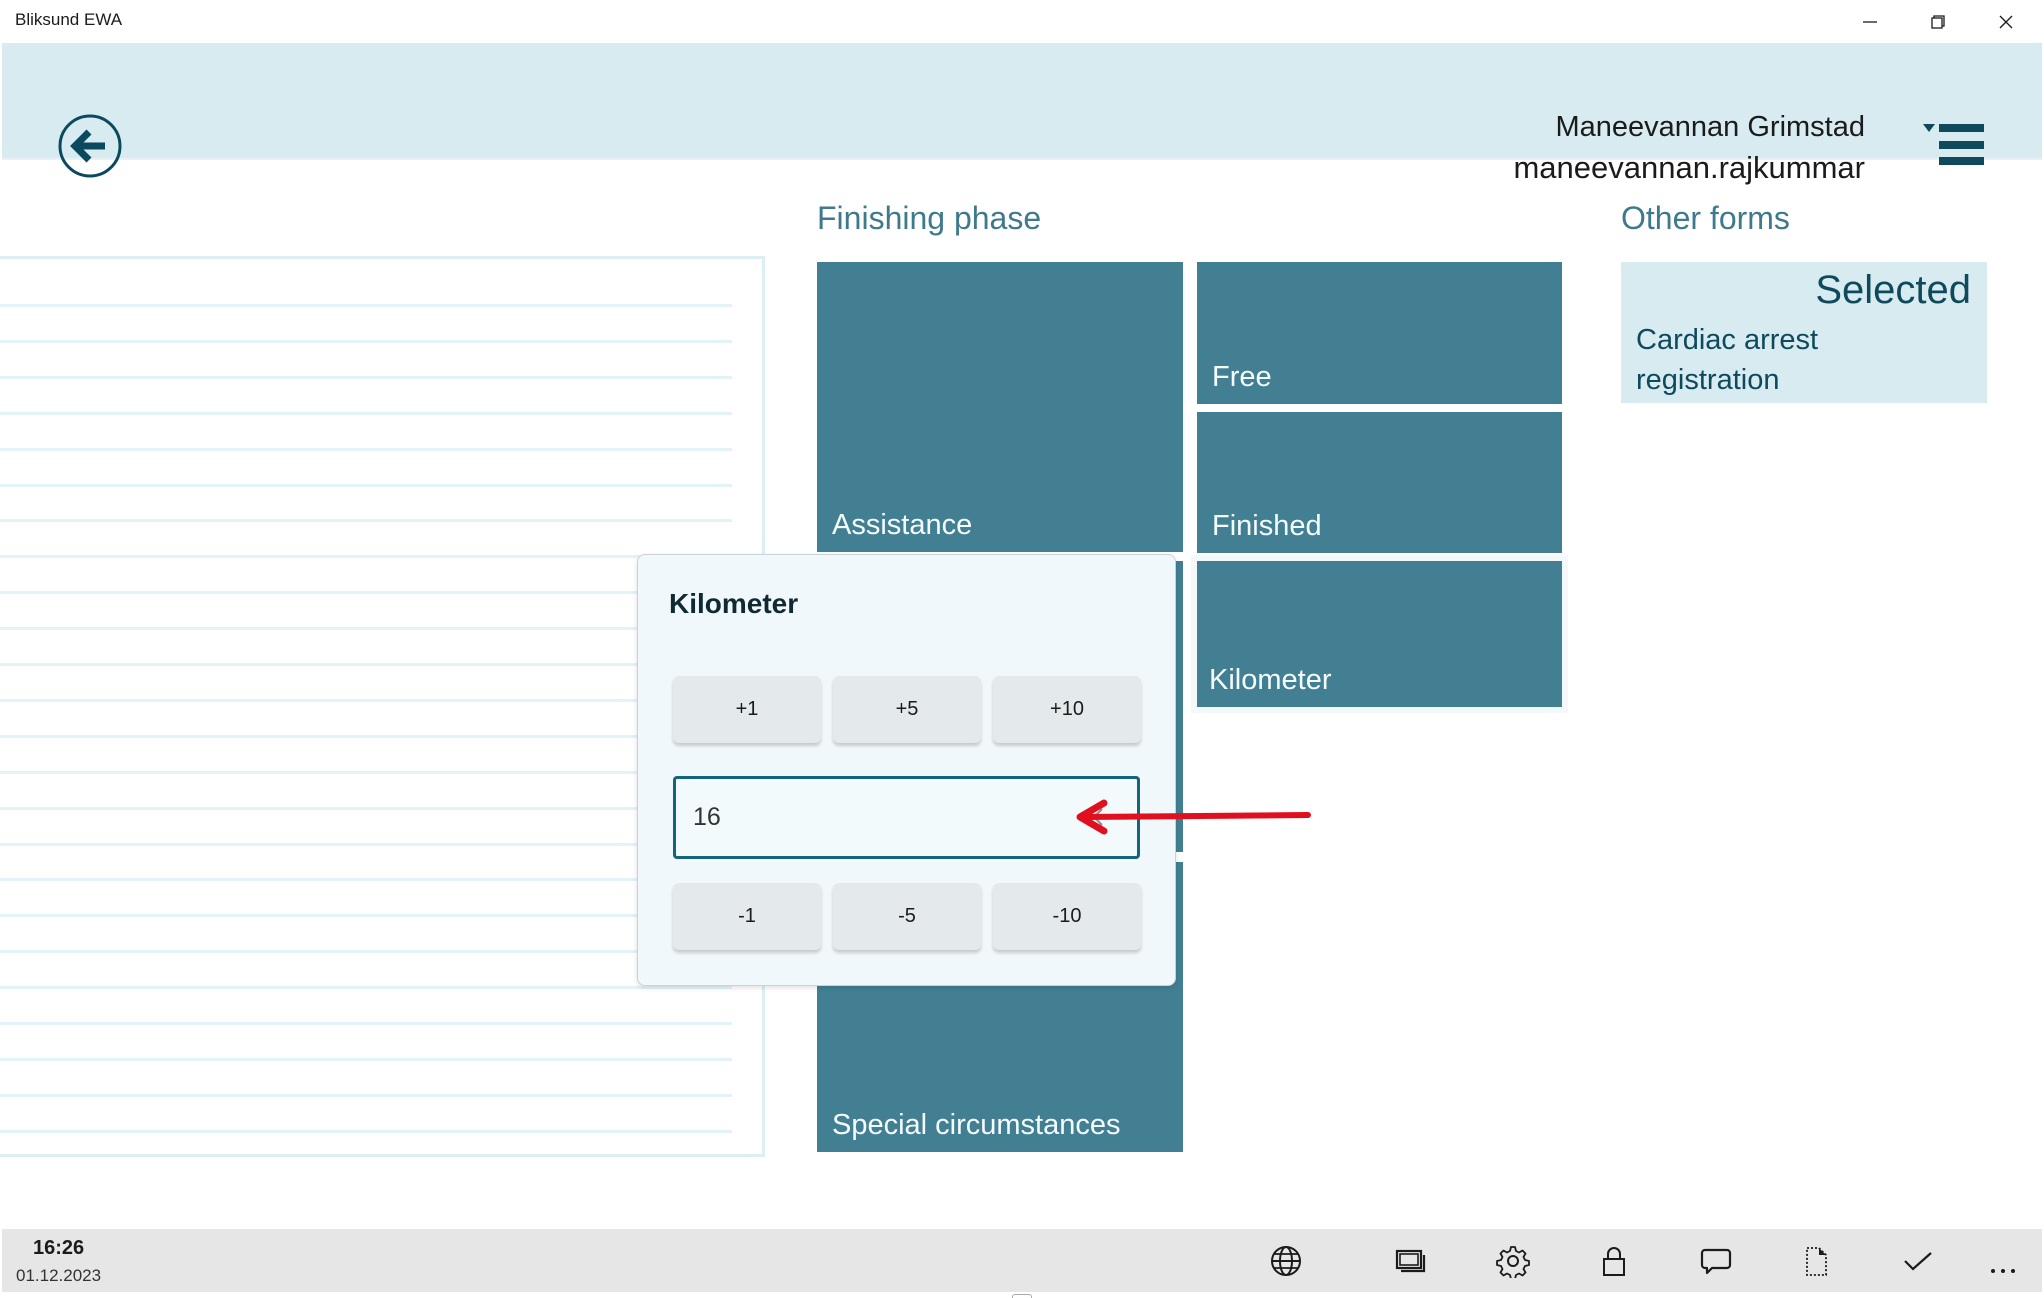  Describe the element at coordinates (1067, 916) in the screenshot. I see `decrement-10-button: -10` at that location.